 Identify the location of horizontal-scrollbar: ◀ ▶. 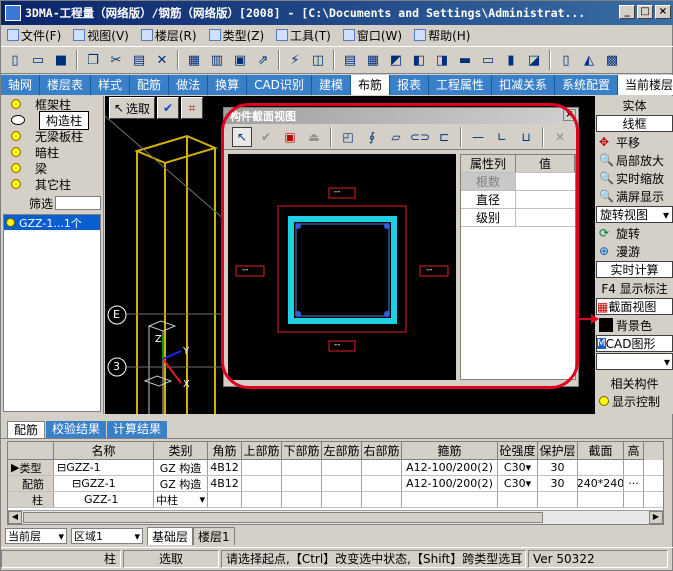
(335, 517).